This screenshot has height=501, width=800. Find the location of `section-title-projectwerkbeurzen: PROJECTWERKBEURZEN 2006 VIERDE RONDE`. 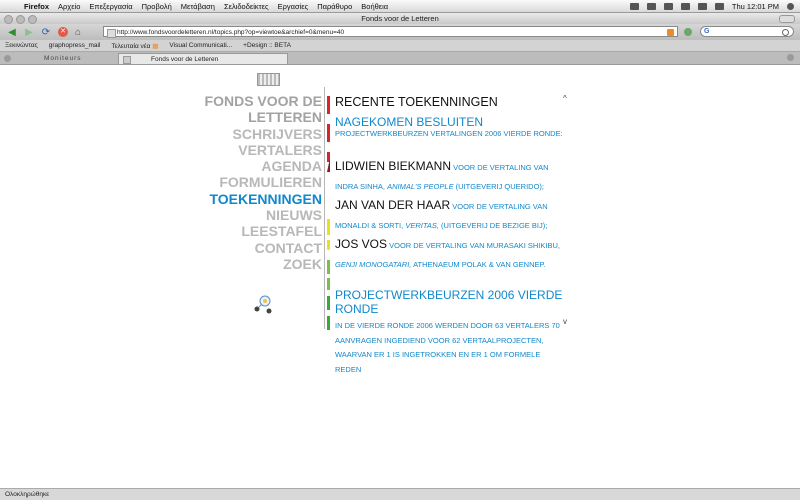

section-title-projectwerkbeurzen: PROJECTWERKBEURZEN 2006 VIERDE RONDE is located at coordinates (451, 302).